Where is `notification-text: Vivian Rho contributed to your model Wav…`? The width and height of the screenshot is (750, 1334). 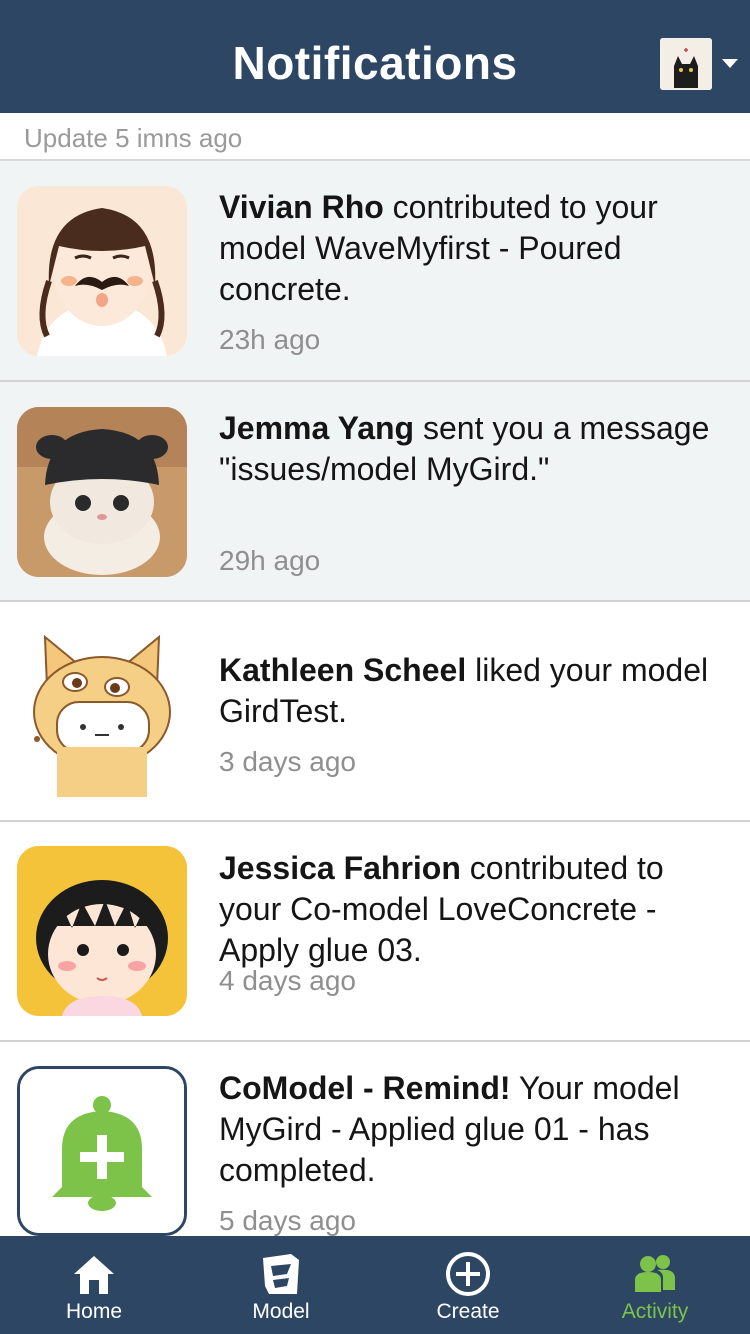 notification-text: Vivian Rho contributed to your model Wav… is located at coordinates (471, 248).